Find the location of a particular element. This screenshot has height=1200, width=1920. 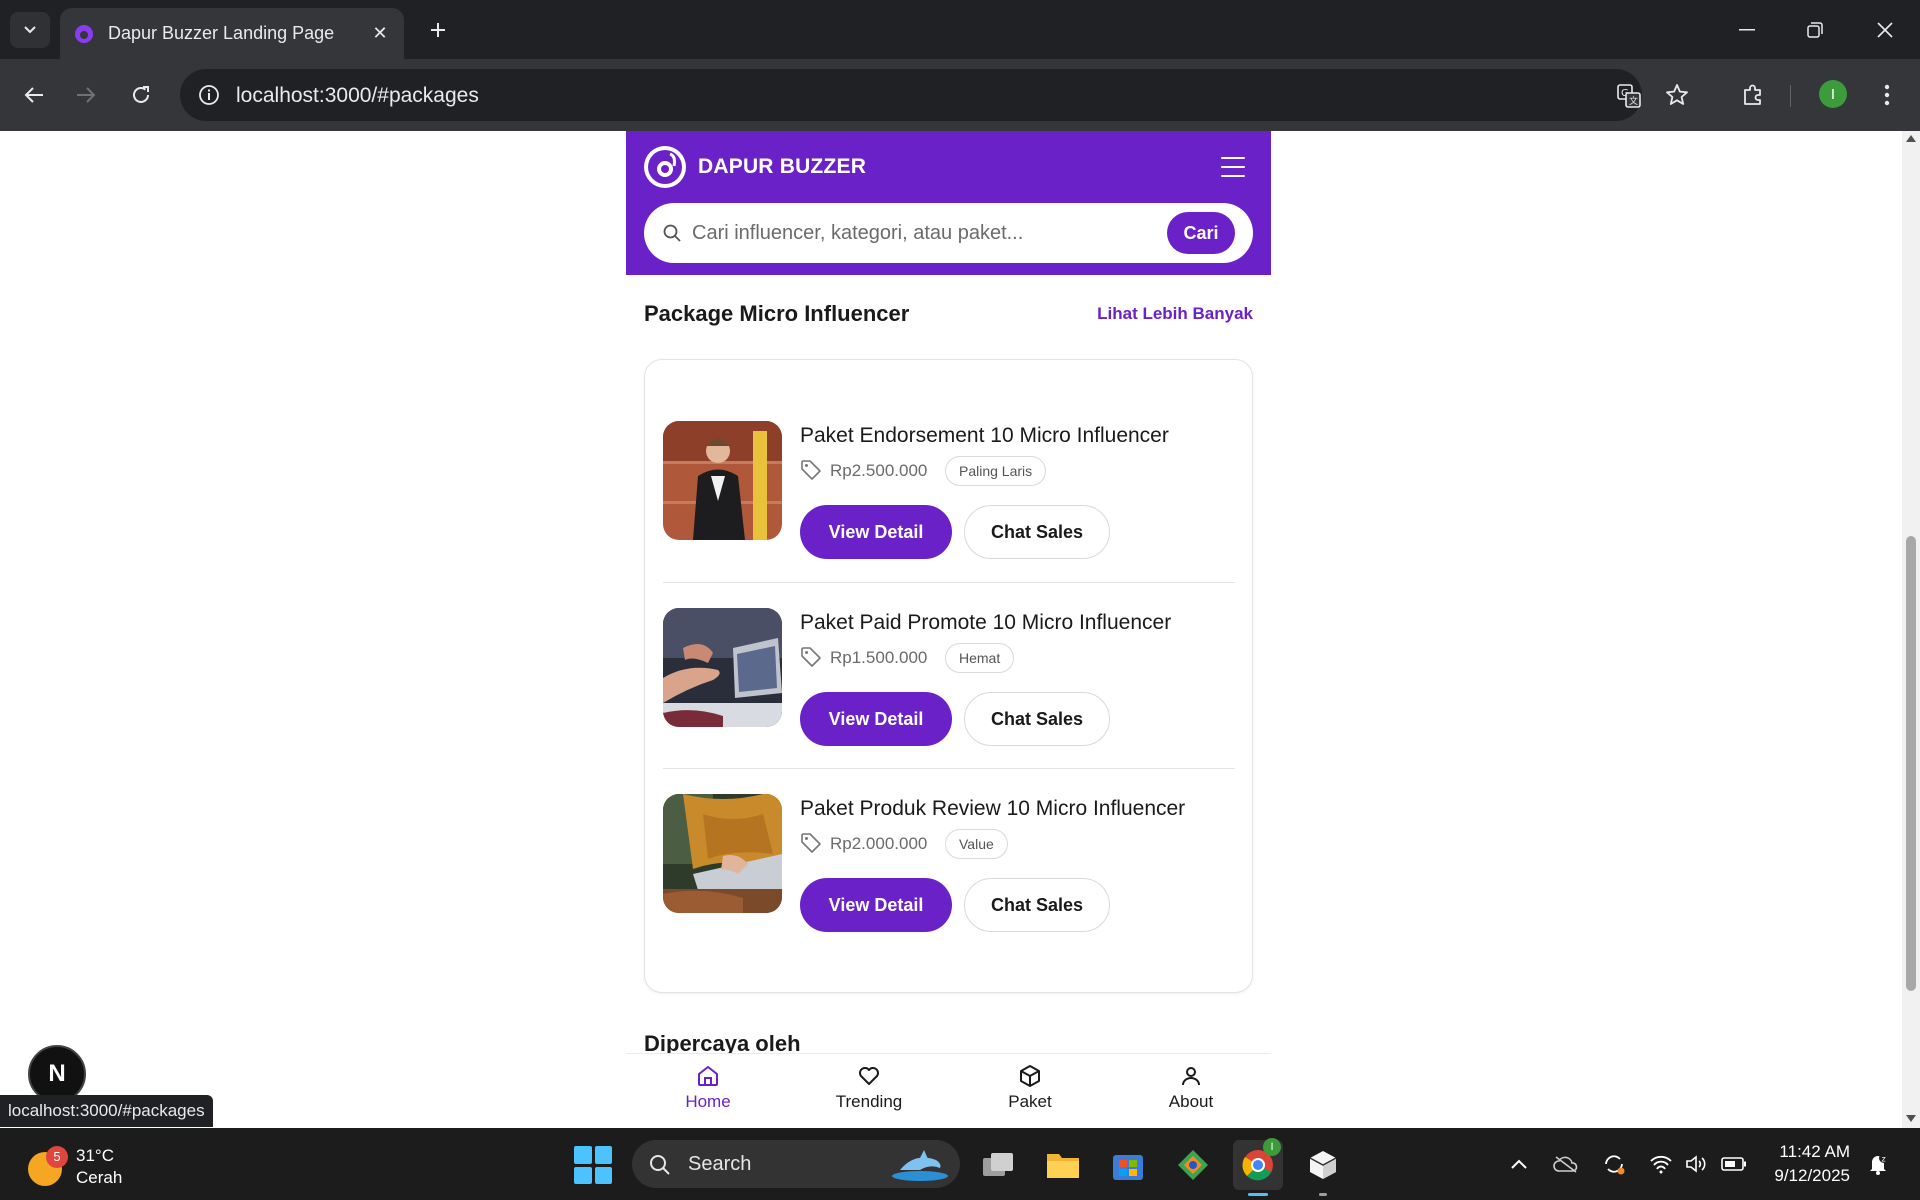

dev-tool-icon is located at coordinates (1193, 1165).